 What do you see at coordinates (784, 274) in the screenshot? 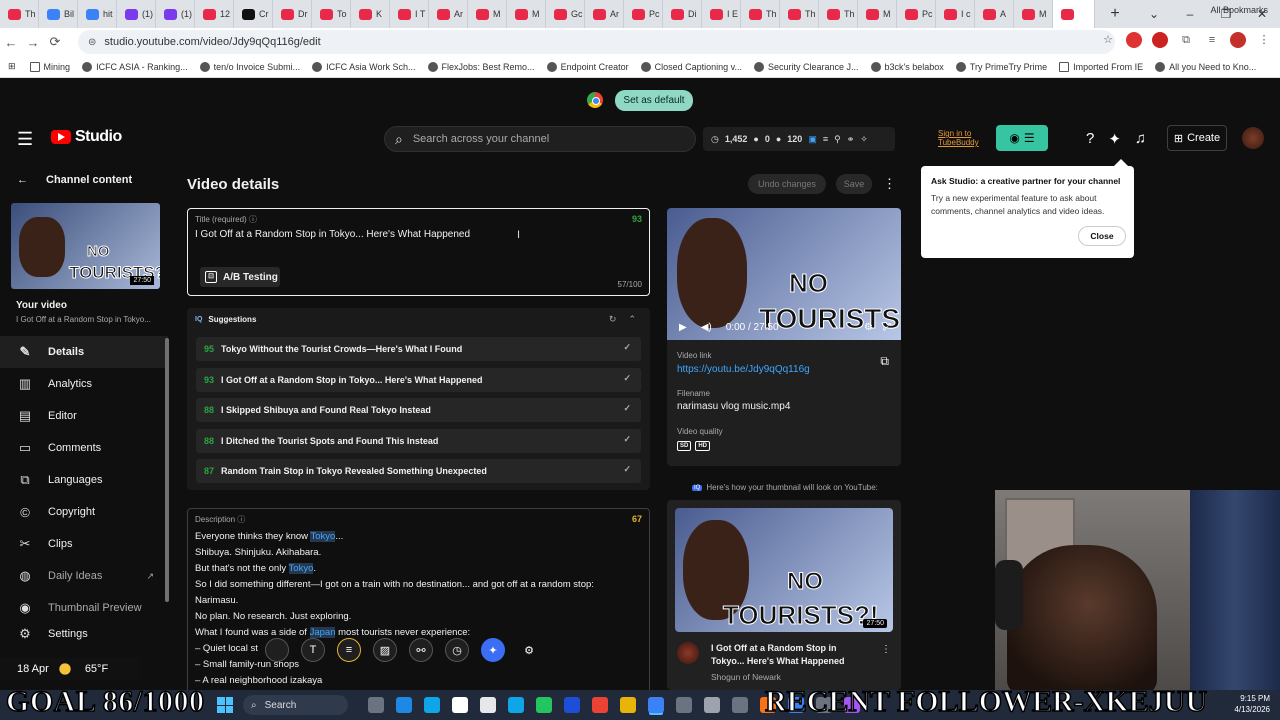
I see `video-player: NO TOURISTS?! ▶ ◀) 0:00 / 27:50 ⚙ ⤢` at bounding box center [784, 274].